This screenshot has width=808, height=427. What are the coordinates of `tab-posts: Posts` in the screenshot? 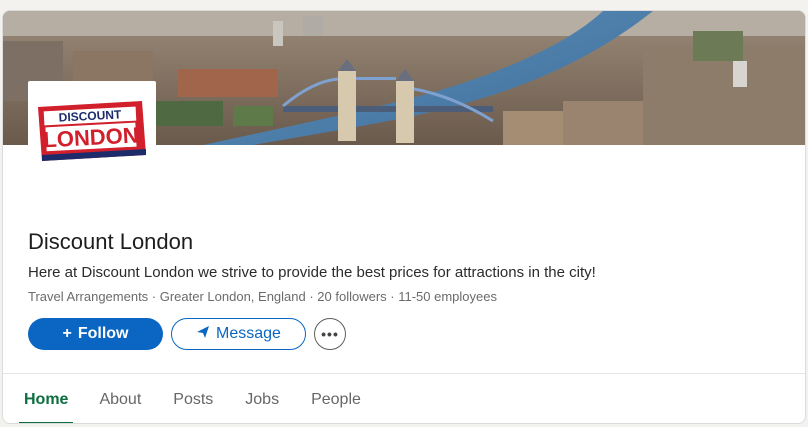 It's located at (193, 398).